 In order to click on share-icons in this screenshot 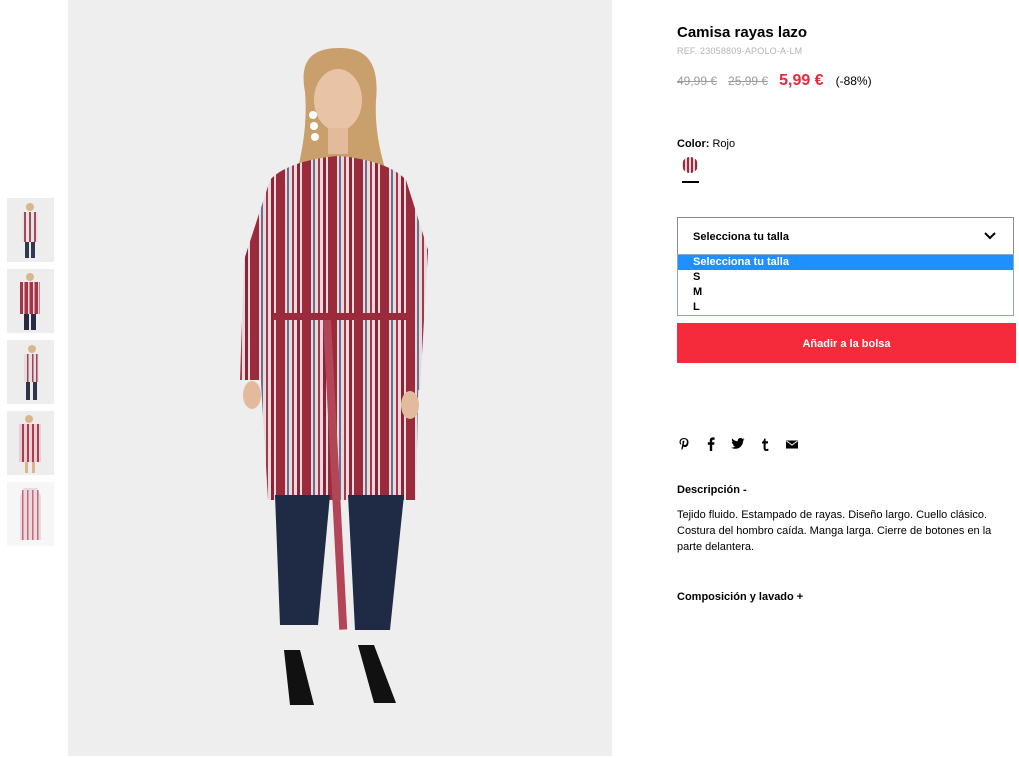, I will do `click(744, 444)`.